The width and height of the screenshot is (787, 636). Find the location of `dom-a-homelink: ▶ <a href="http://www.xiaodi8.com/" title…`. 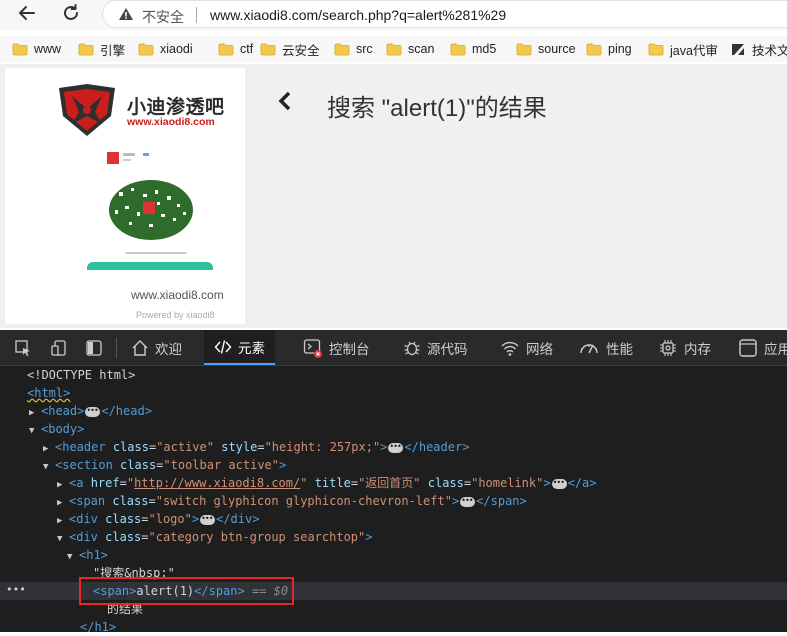

dom-a-homelink: ▶ <a href="http://www.xiaodi8.com/" title… is located at coordinates (327, 483).